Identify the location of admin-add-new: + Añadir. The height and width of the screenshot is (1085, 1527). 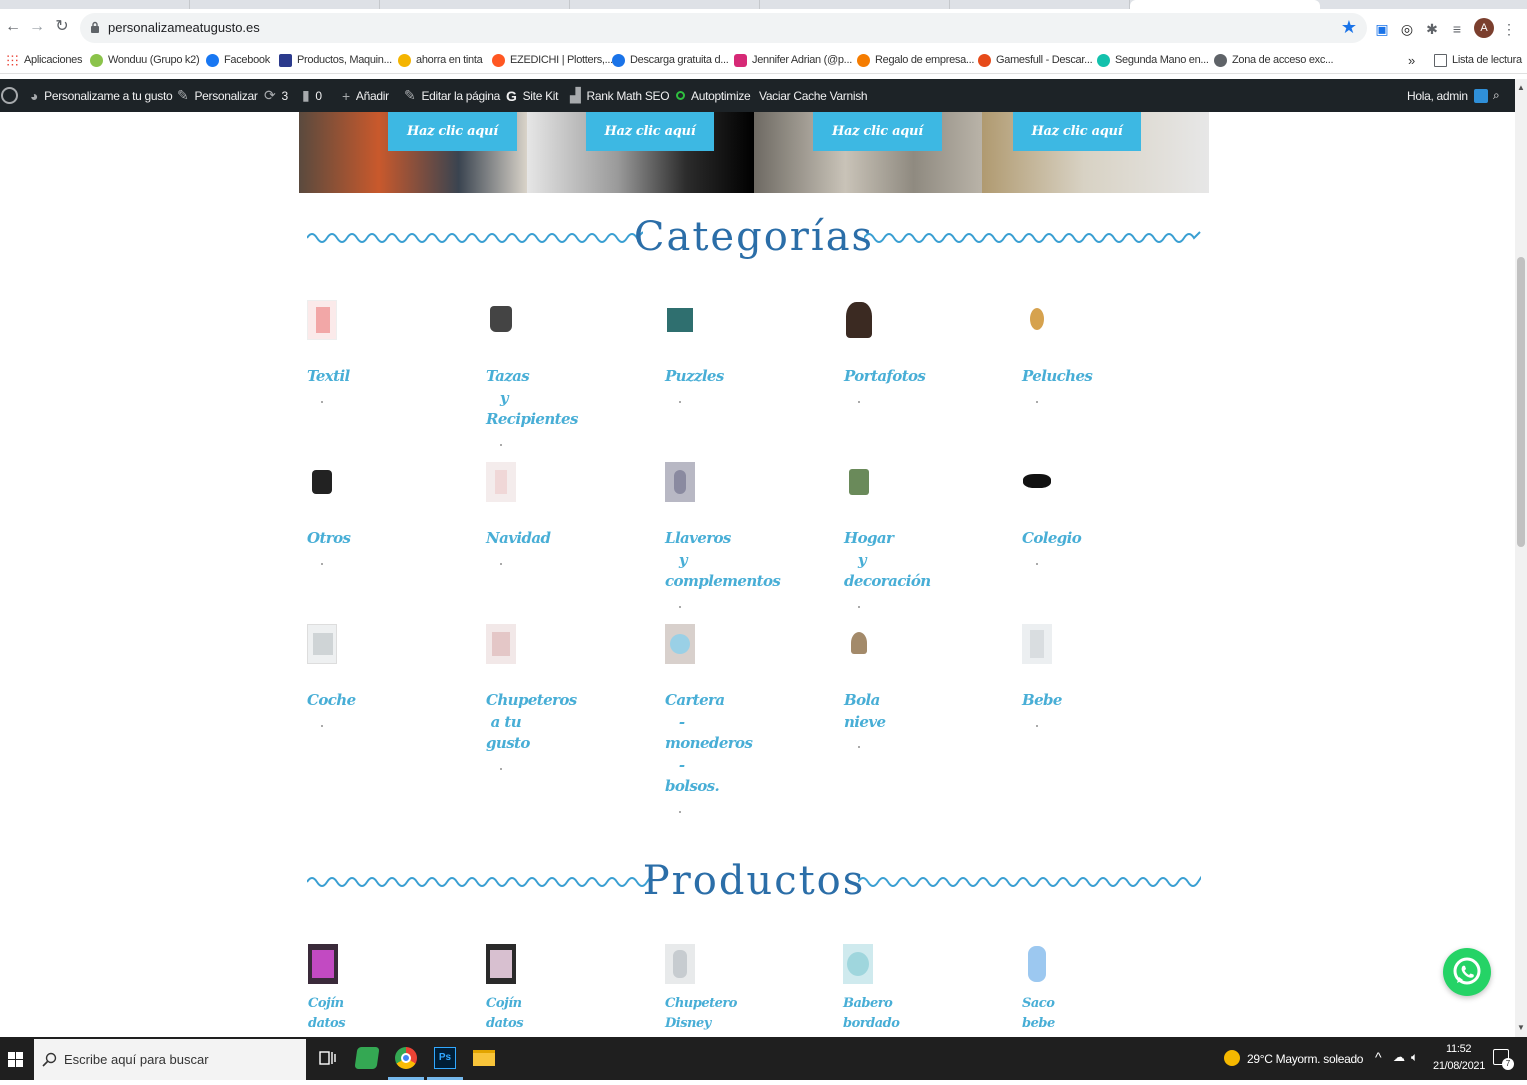
(365, 95).